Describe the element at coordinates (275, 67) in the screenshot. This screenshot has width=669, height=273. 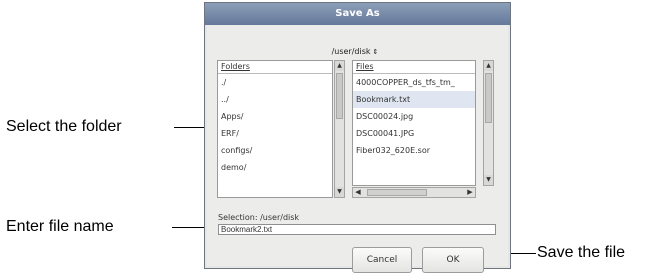
I see `folders-header: Folders` at that location.